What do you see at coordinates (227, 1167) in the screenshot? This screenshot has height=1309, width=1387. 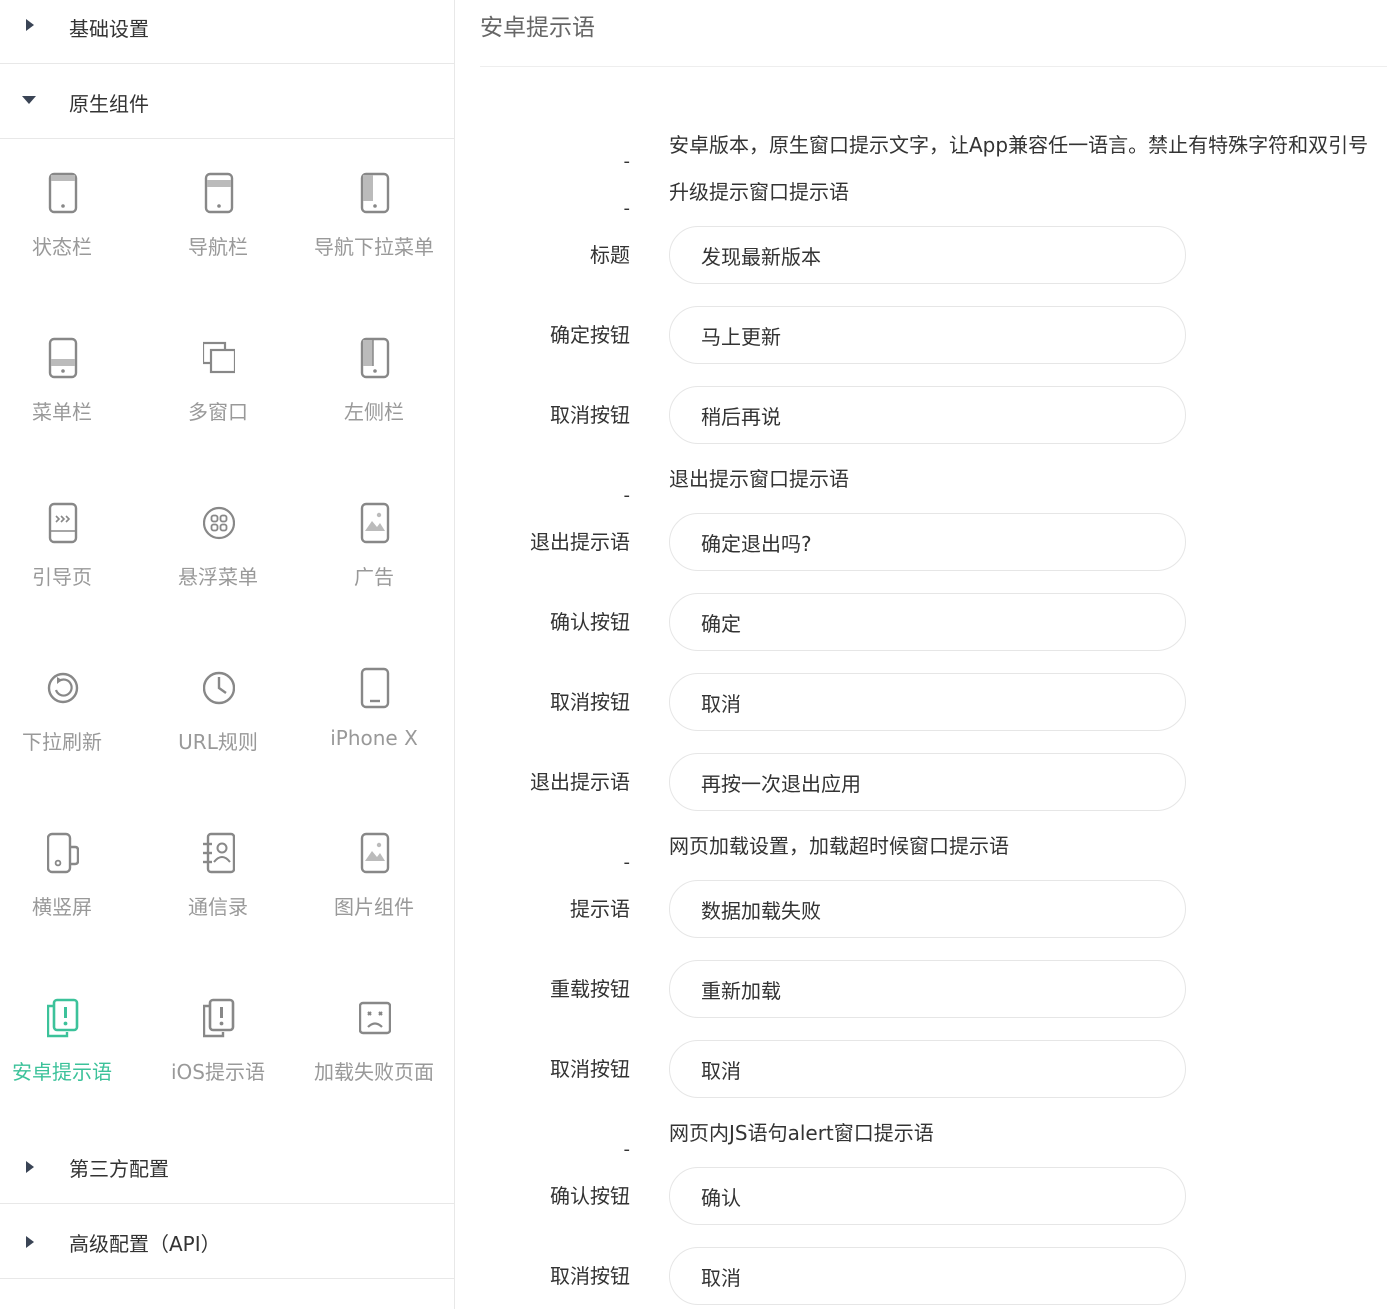 I see `section-third-party: 第三方配置` at bounding box center [227, 1167].